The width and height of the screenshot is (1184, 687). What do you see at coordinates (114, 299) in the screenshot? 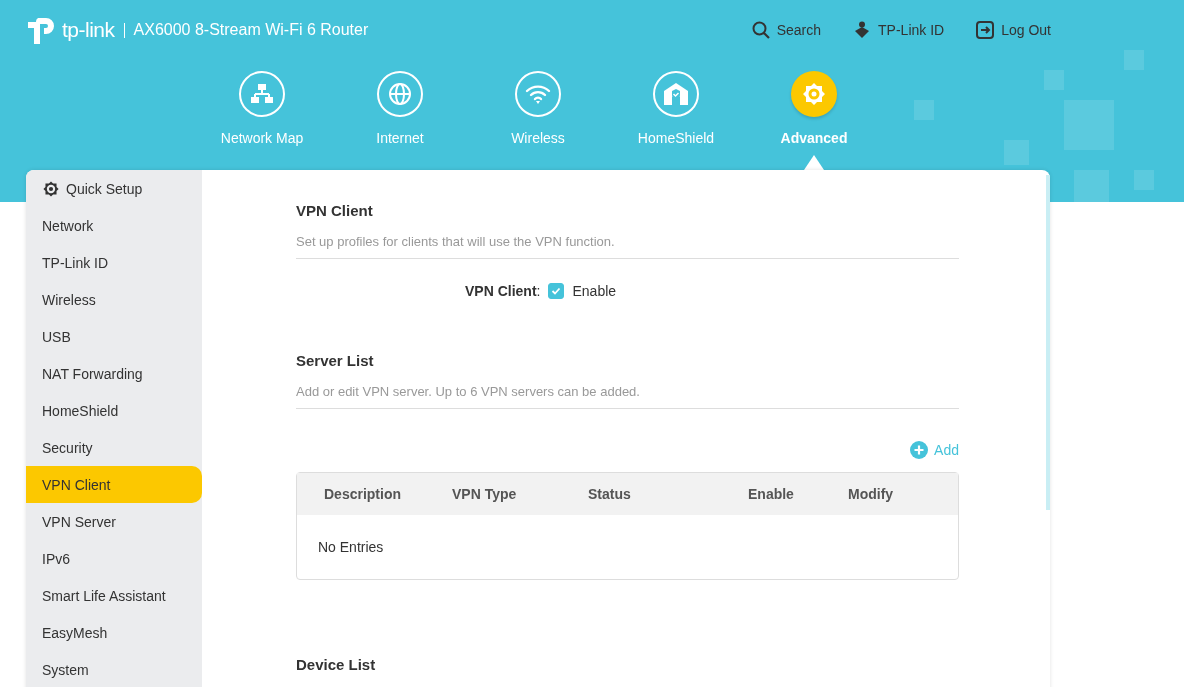
I see `sidebar-item: Wireless` at bounding box center [114, 299].